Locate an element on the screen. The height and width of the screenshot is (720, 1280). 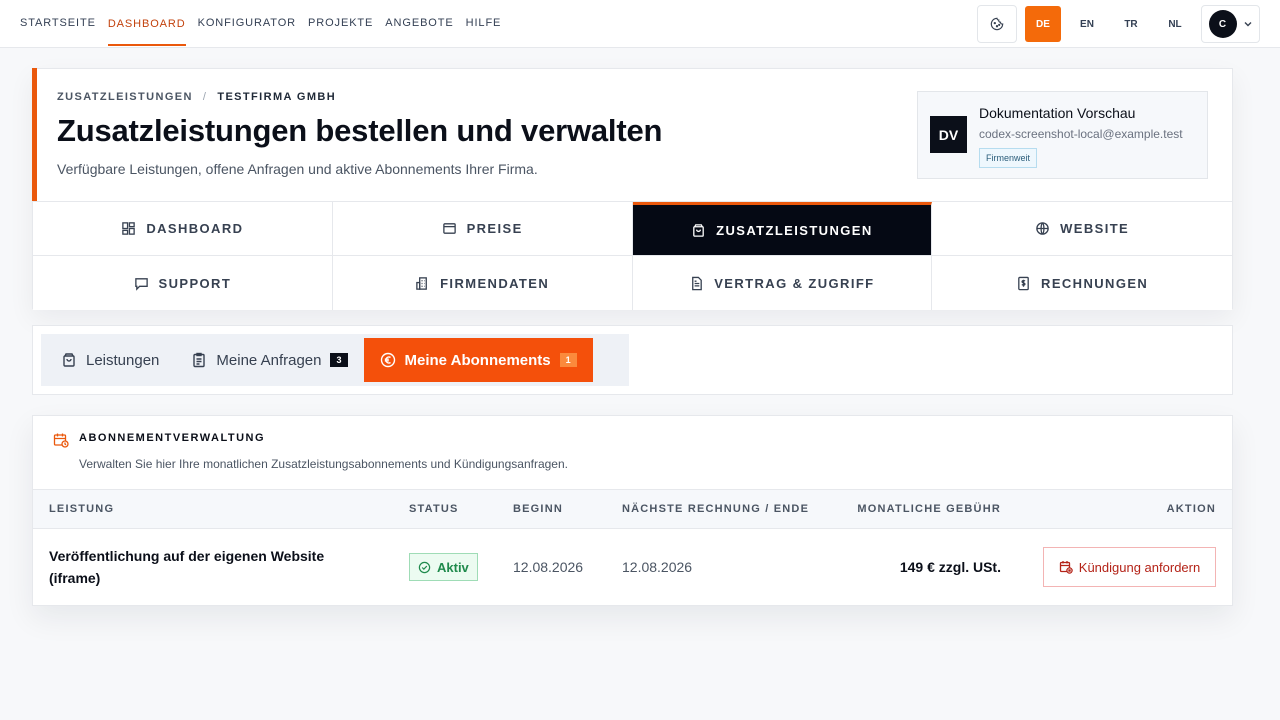
cookie-settings-button is located at coordinates (997, 24).